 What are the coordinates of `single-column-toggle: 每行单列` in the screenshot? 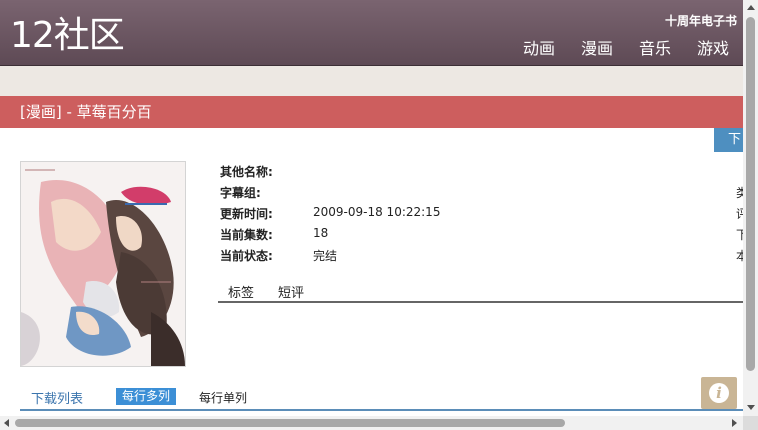 It's located at (223, 397).